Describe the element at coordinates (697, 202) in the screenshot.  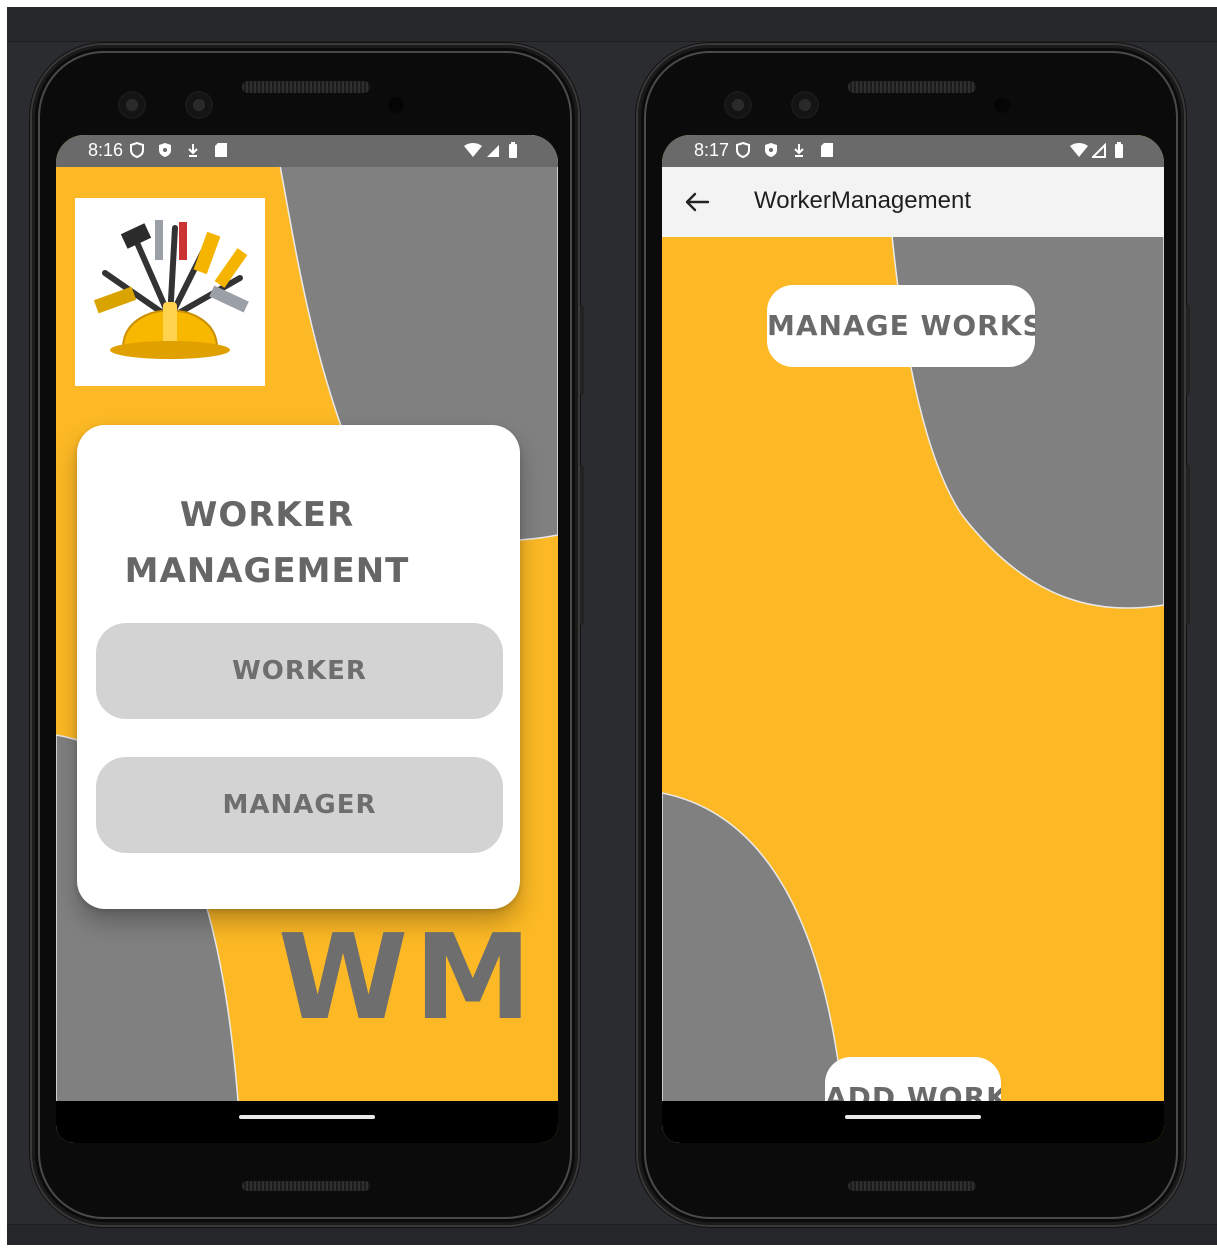
I see `arrow-left-icon` at that location.